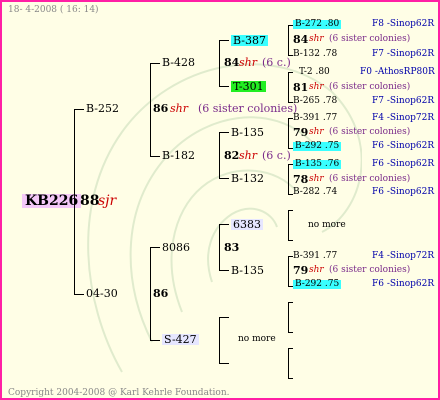  I want to click on root-branch-line, so click(74, 202).